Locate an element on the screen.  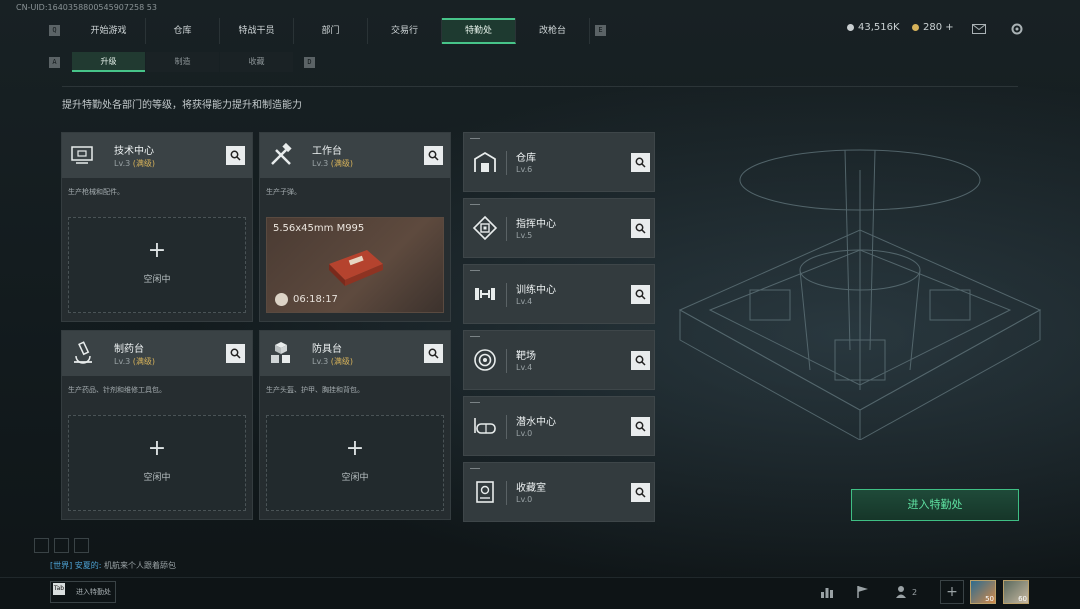
department-level: Lv.3 (满级) is located at coordinates (134, 163).